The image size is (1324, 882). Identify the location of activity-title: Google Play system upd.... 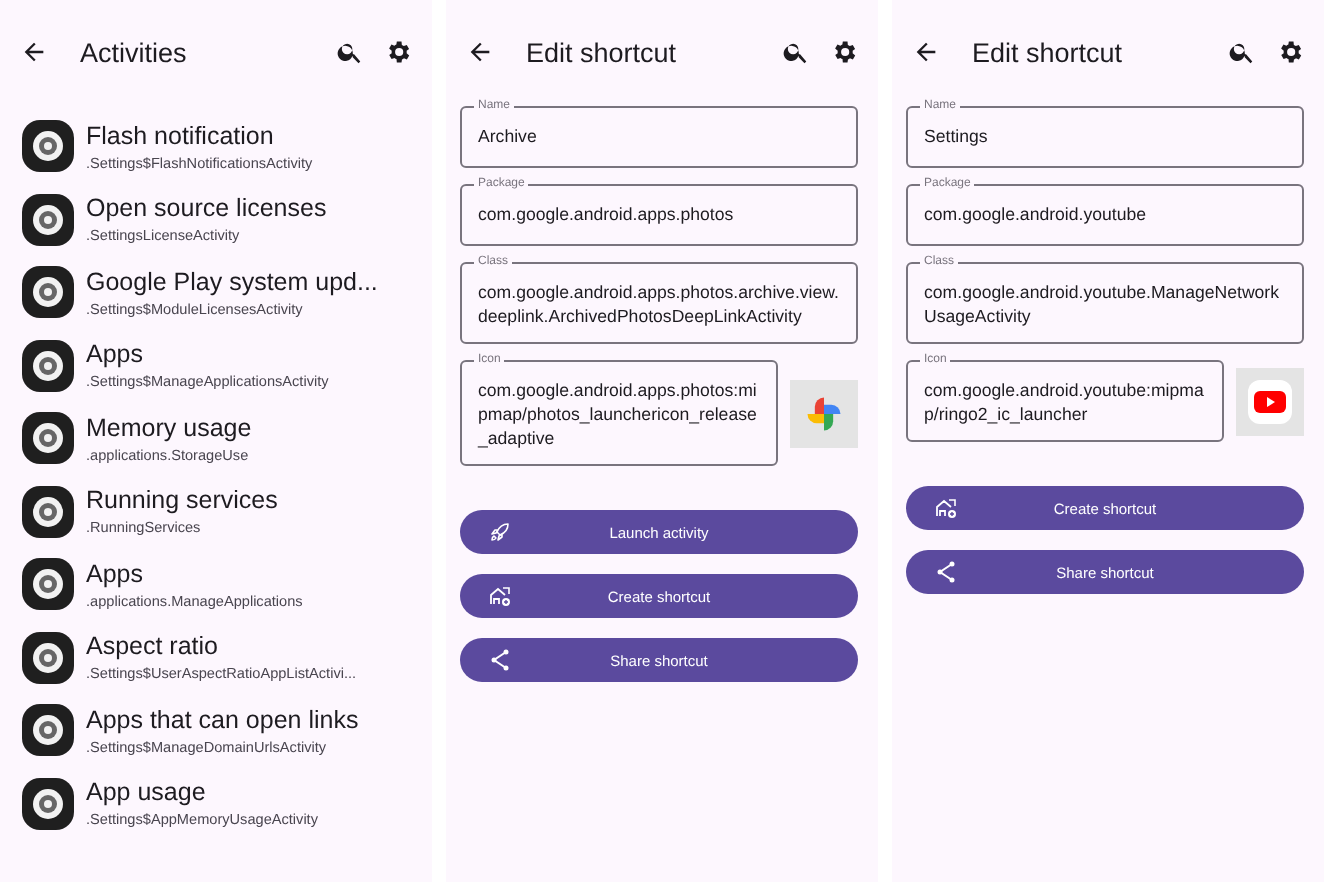
(232, 281).